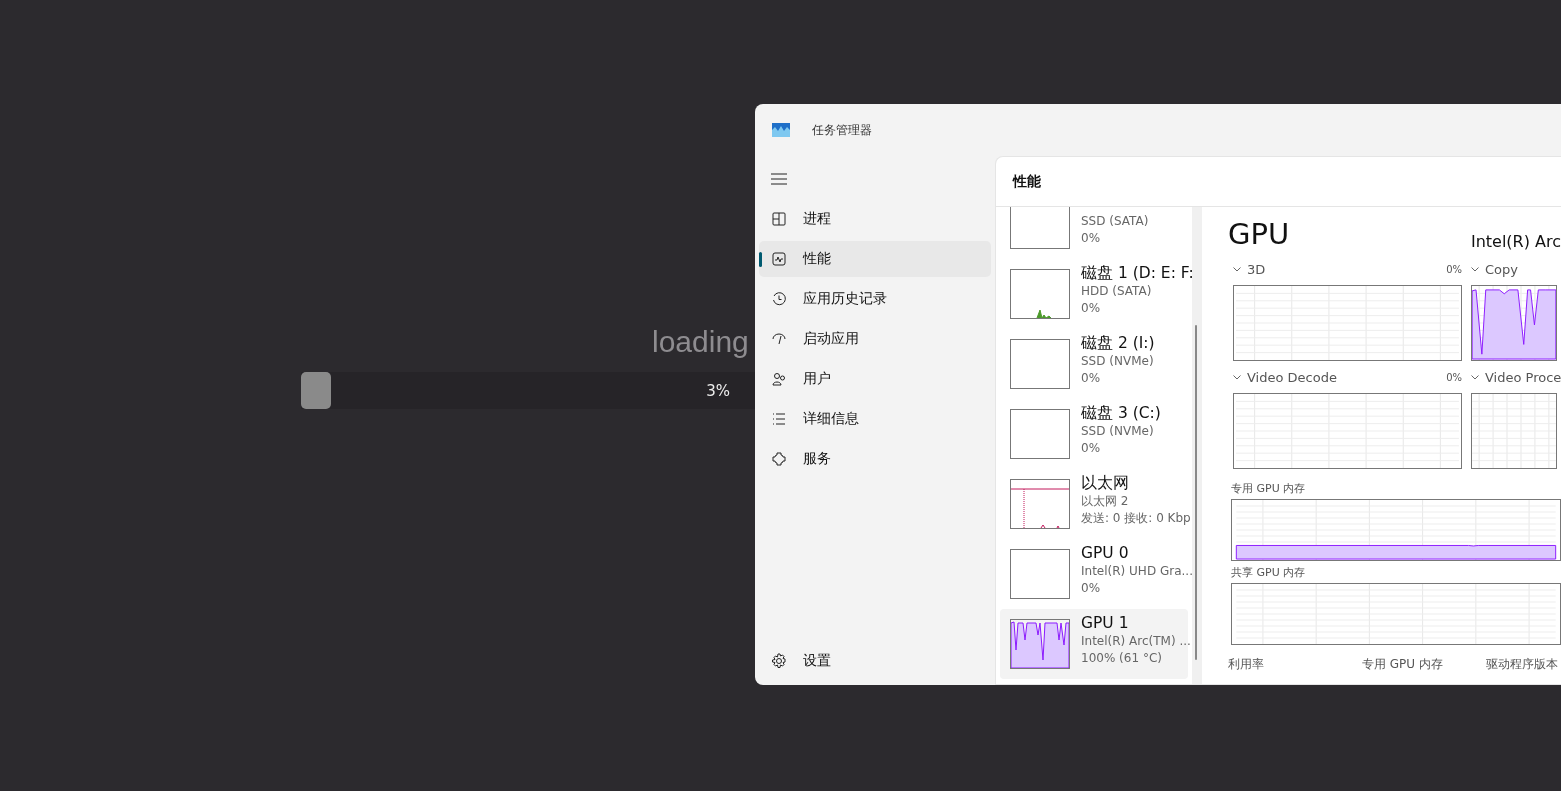  I want to click on device-name: 磁盘 2 (I:), so click(1118, 343).